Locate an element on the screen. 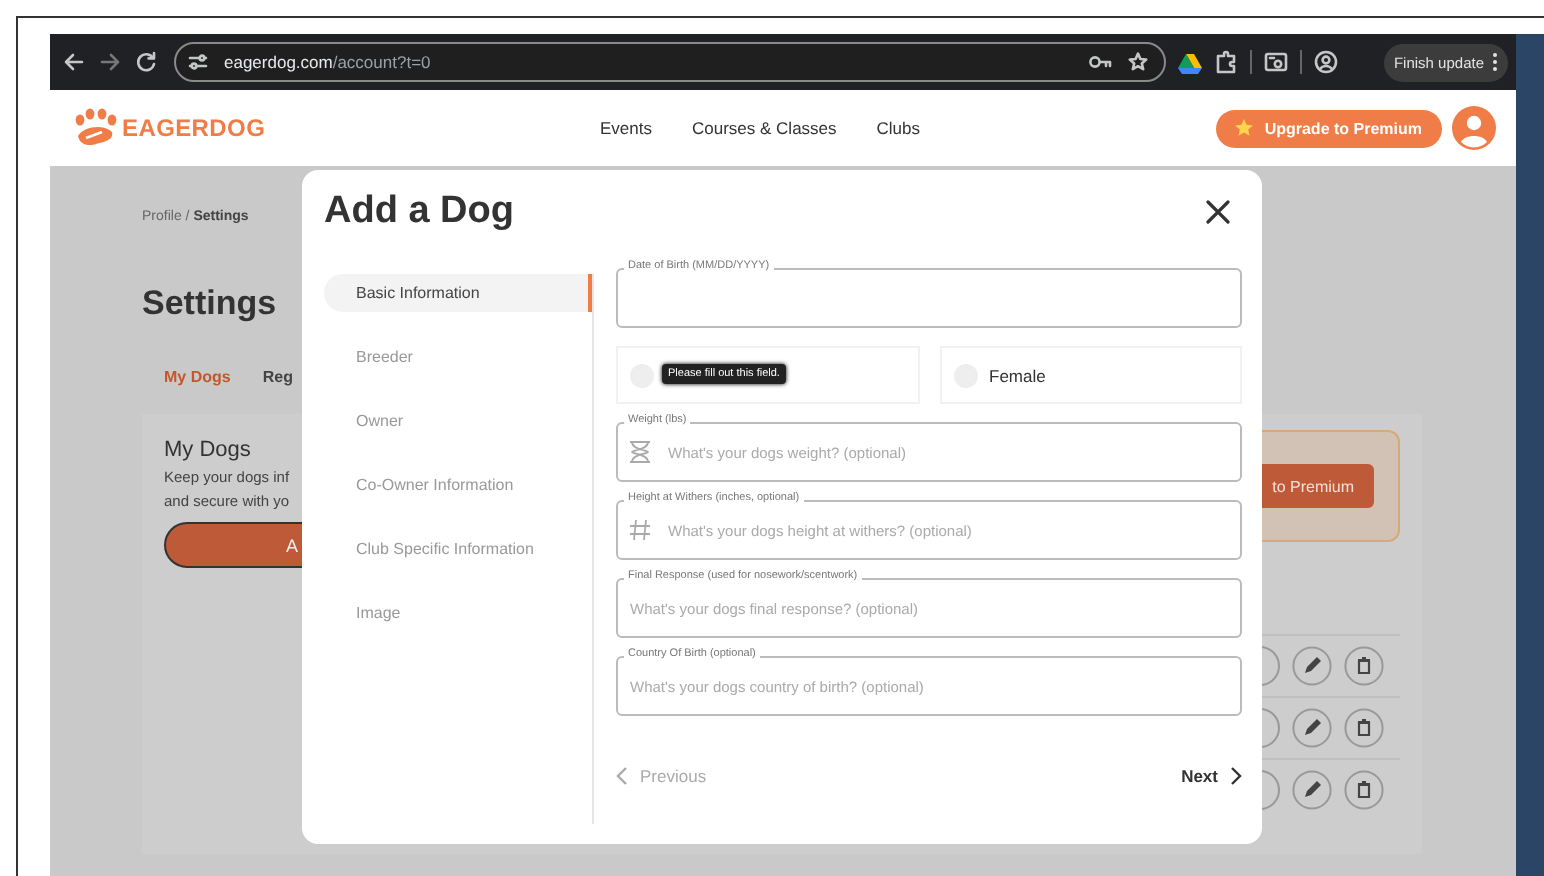 This screenshot has height=876, width=1544. hourglass-icon is located at coordinates (640, 452).